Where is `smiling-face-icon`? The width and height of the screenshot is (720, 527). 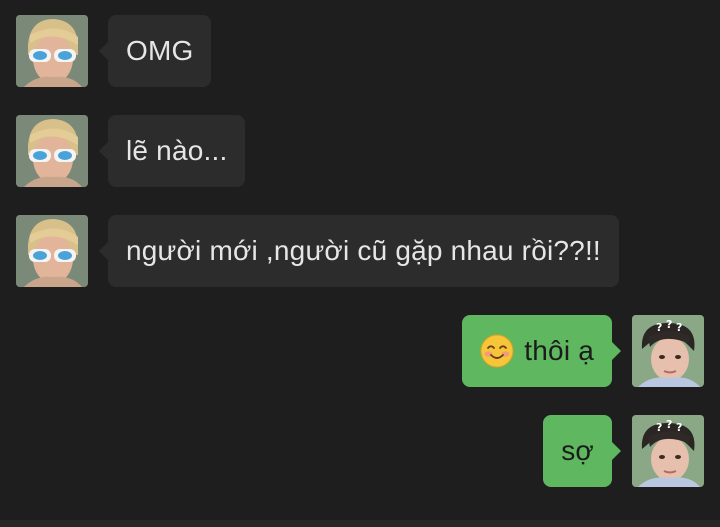
smiling-face-icon is located at coordinates (497, 351).